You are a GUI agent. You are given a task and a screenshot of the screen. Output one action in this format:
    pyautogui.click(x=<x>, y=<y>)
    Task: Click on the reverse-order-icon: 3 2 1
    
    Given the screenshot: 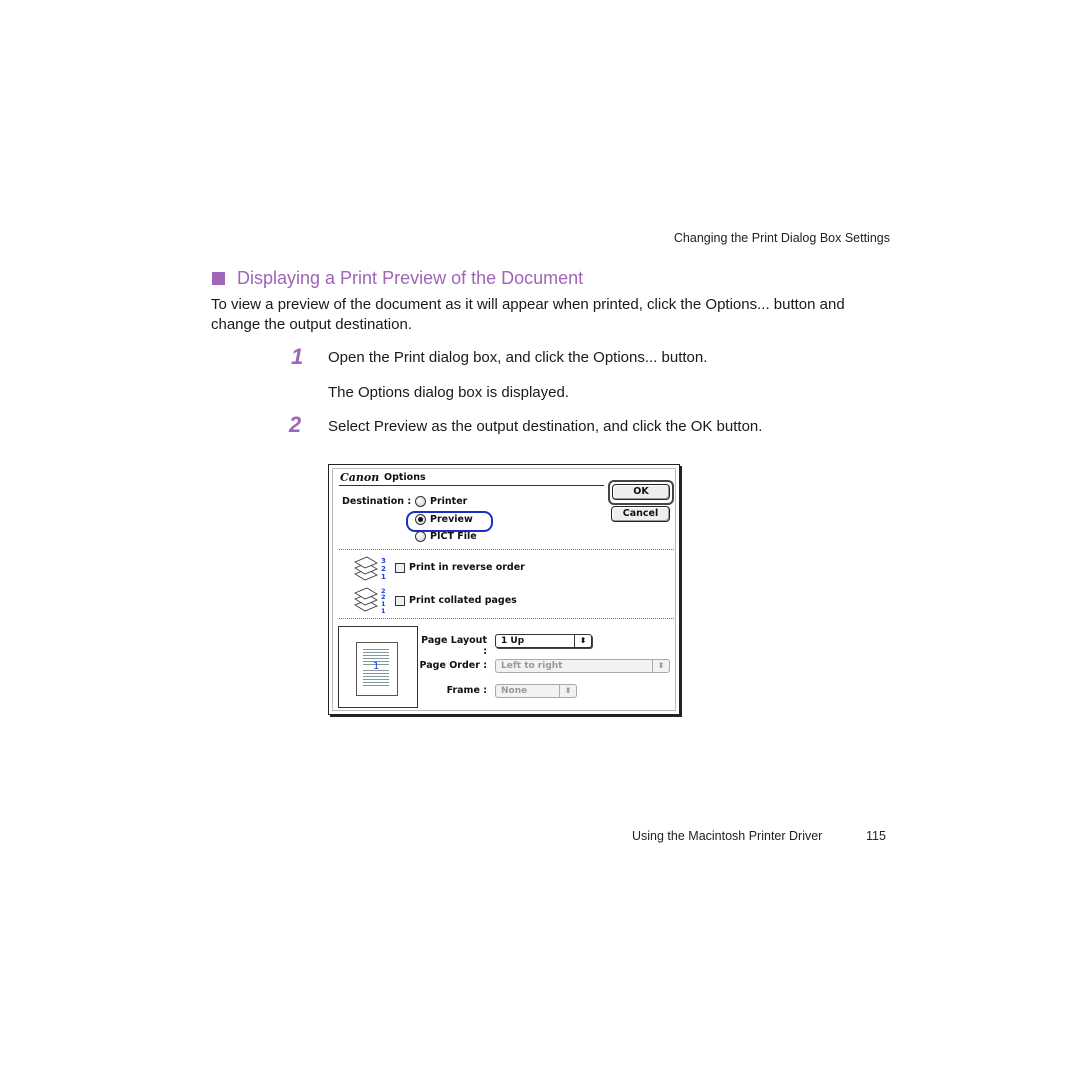 What is the action you would take?
    pyautogui.click(x=370, y=568)
    